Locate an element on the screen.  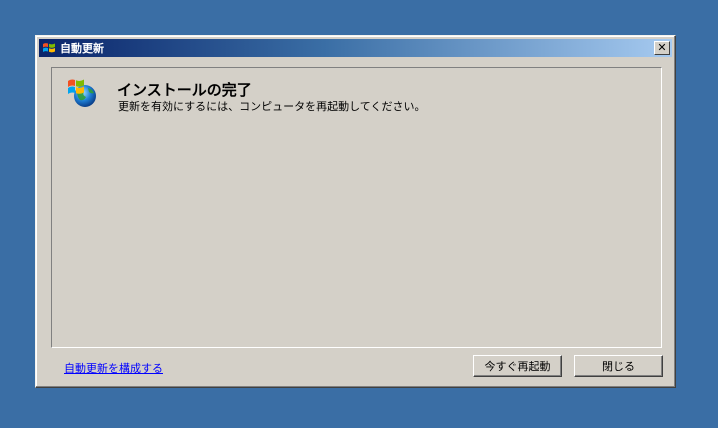
window-title: 自動更新 is located at coordinates (82, 48).